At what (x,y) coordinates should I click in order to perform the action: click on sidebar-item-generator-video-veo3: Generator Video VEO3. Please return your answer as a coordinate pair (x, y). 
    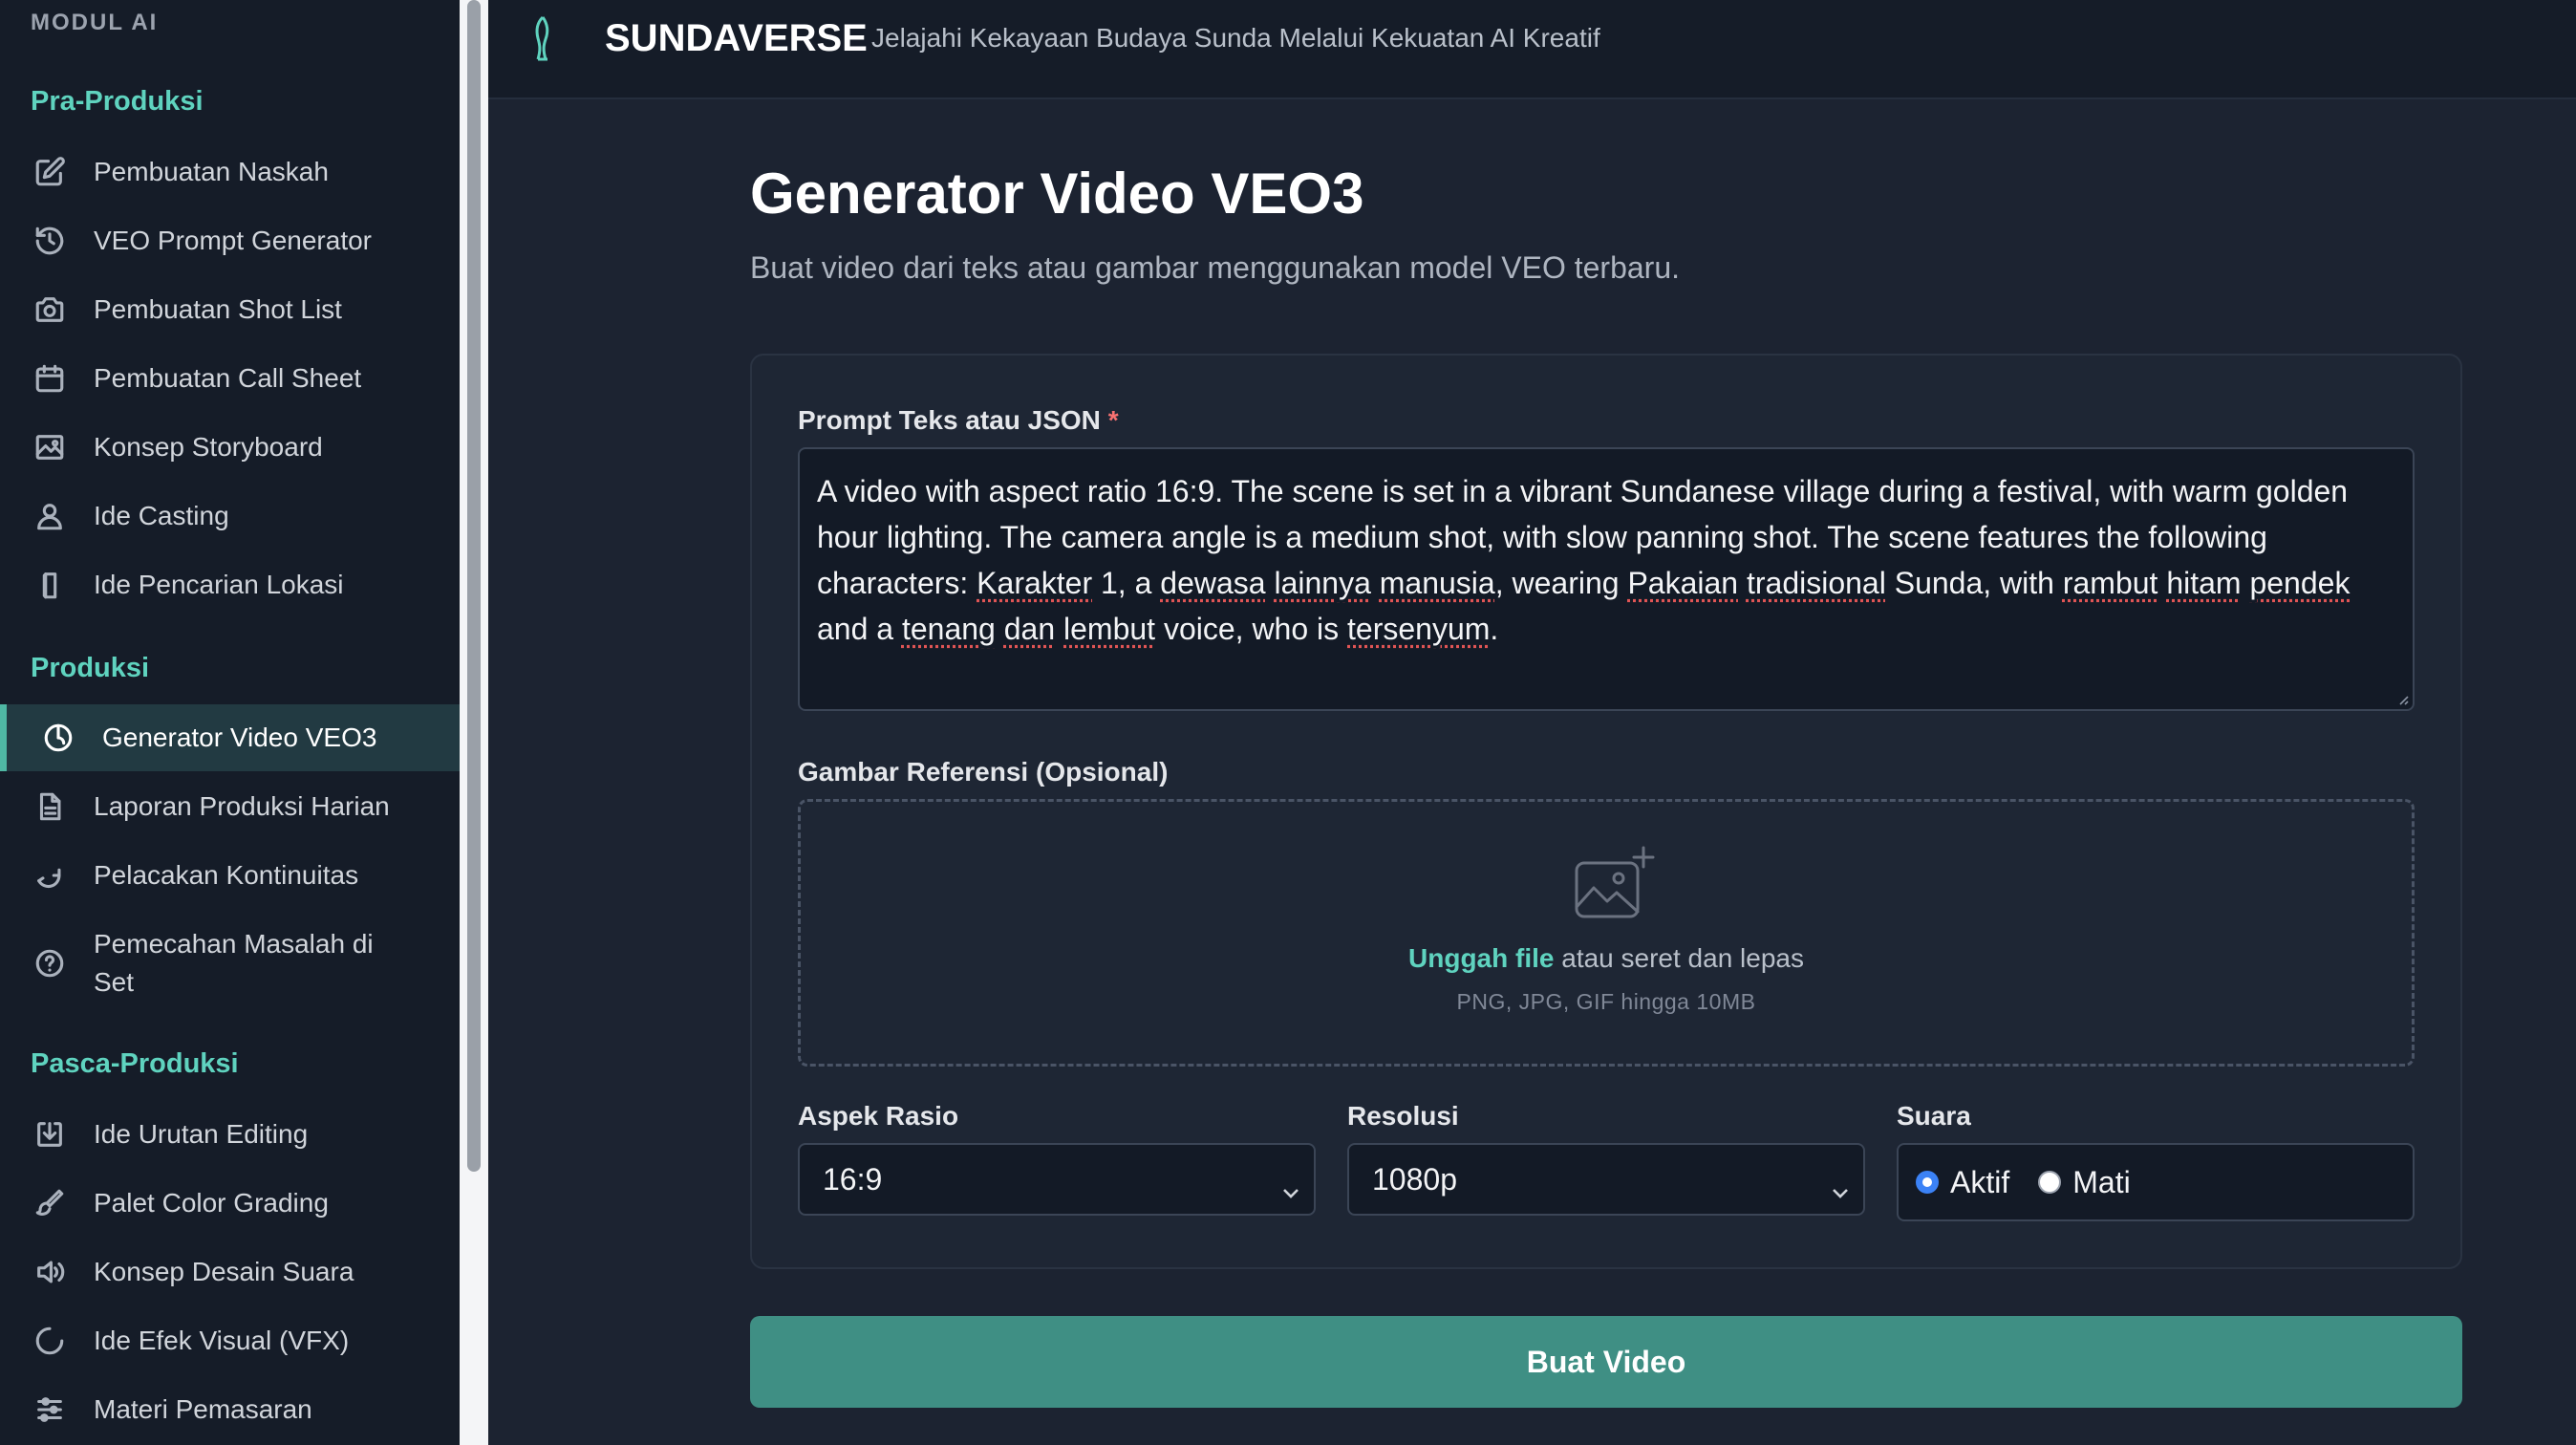
    Looking at the image, I should click on (230, 737).